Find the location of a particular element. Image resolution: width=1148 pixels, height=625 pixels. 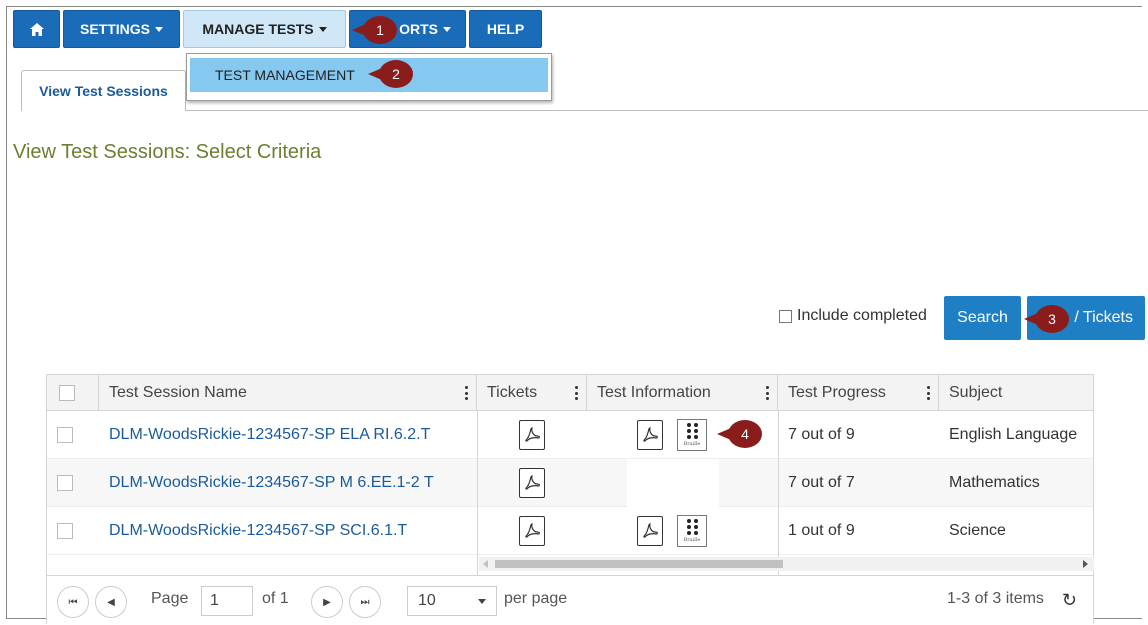

scroll-right-icon is located at coordinates (1085, 564).